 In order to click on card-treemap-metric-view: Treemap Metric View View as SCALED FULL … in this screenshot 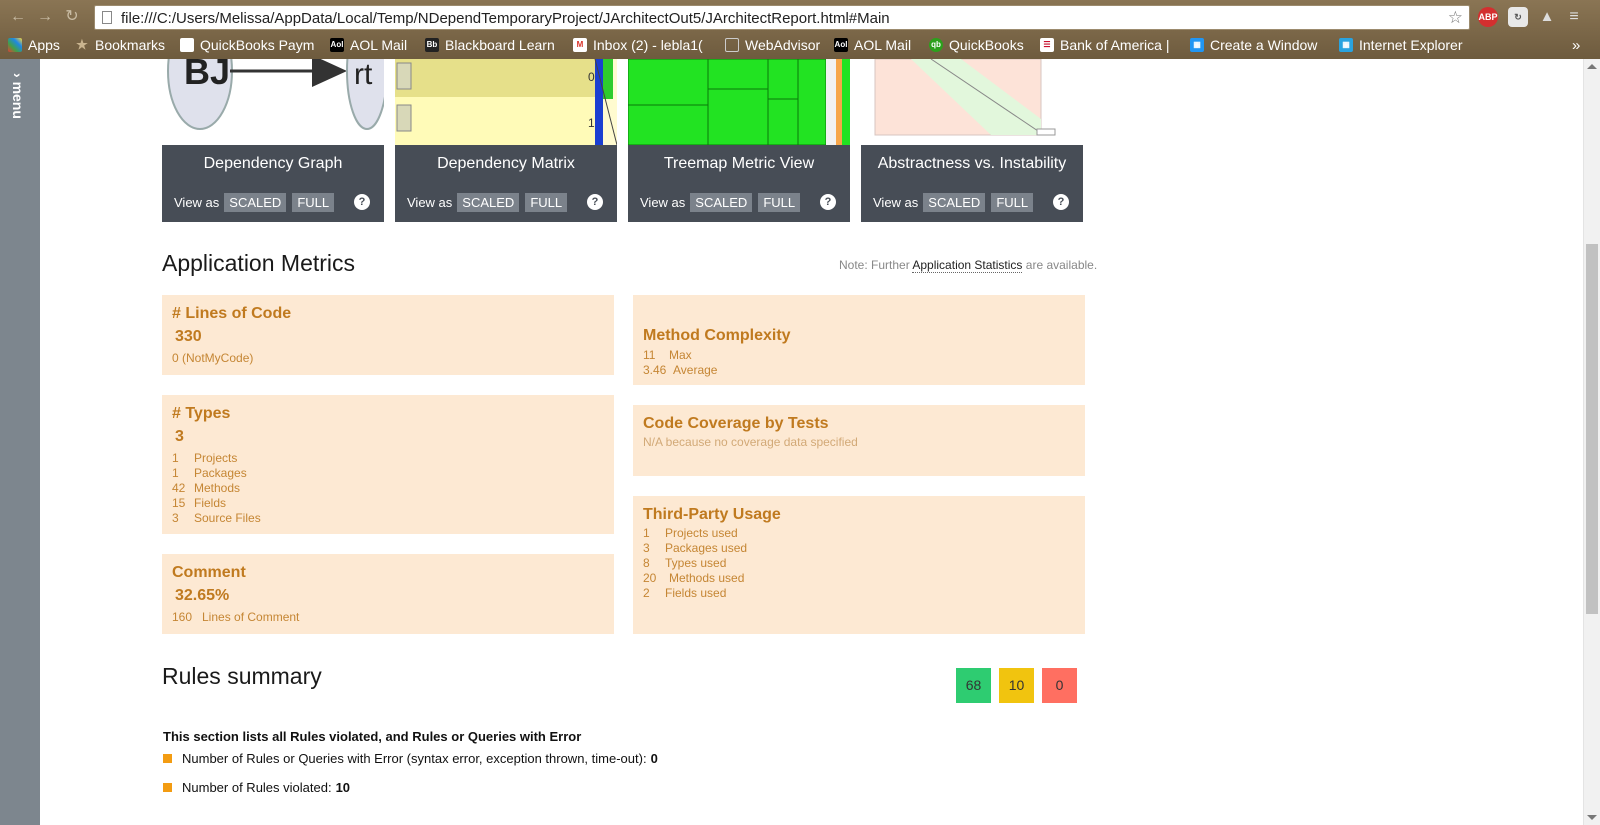, I will do `click(739, 140)`.